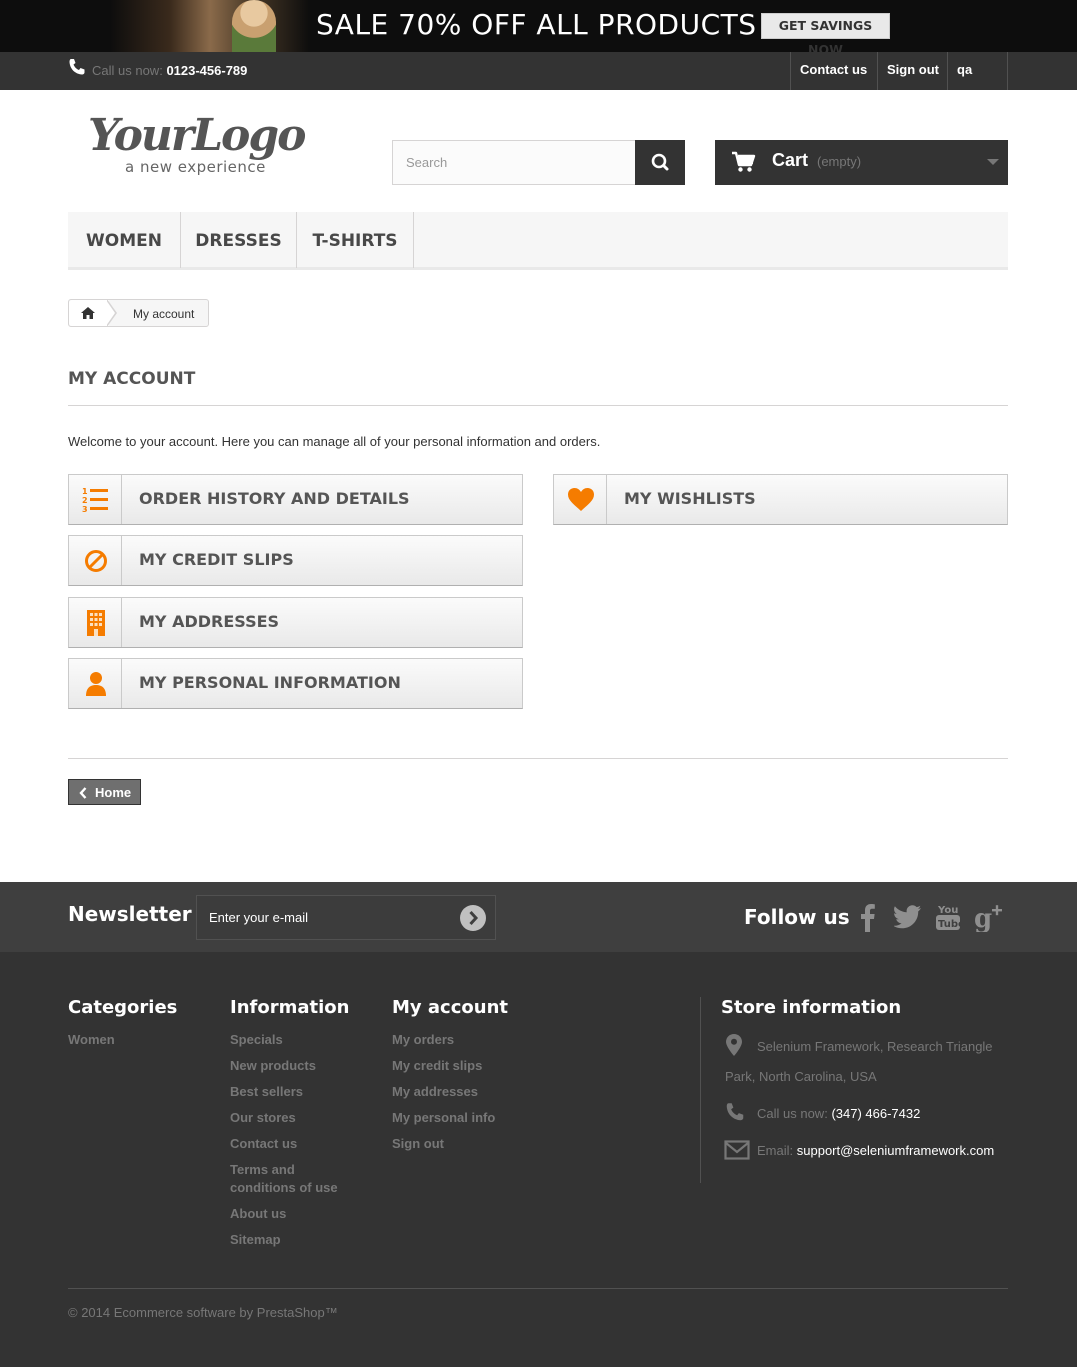 The height and width of the screenshot is (1367, 1077). What do you see at coordinates (263, 1144) in the screenshot?
I see `footer-link-contact-us: Contact us` at bounding box center [263, 1144].